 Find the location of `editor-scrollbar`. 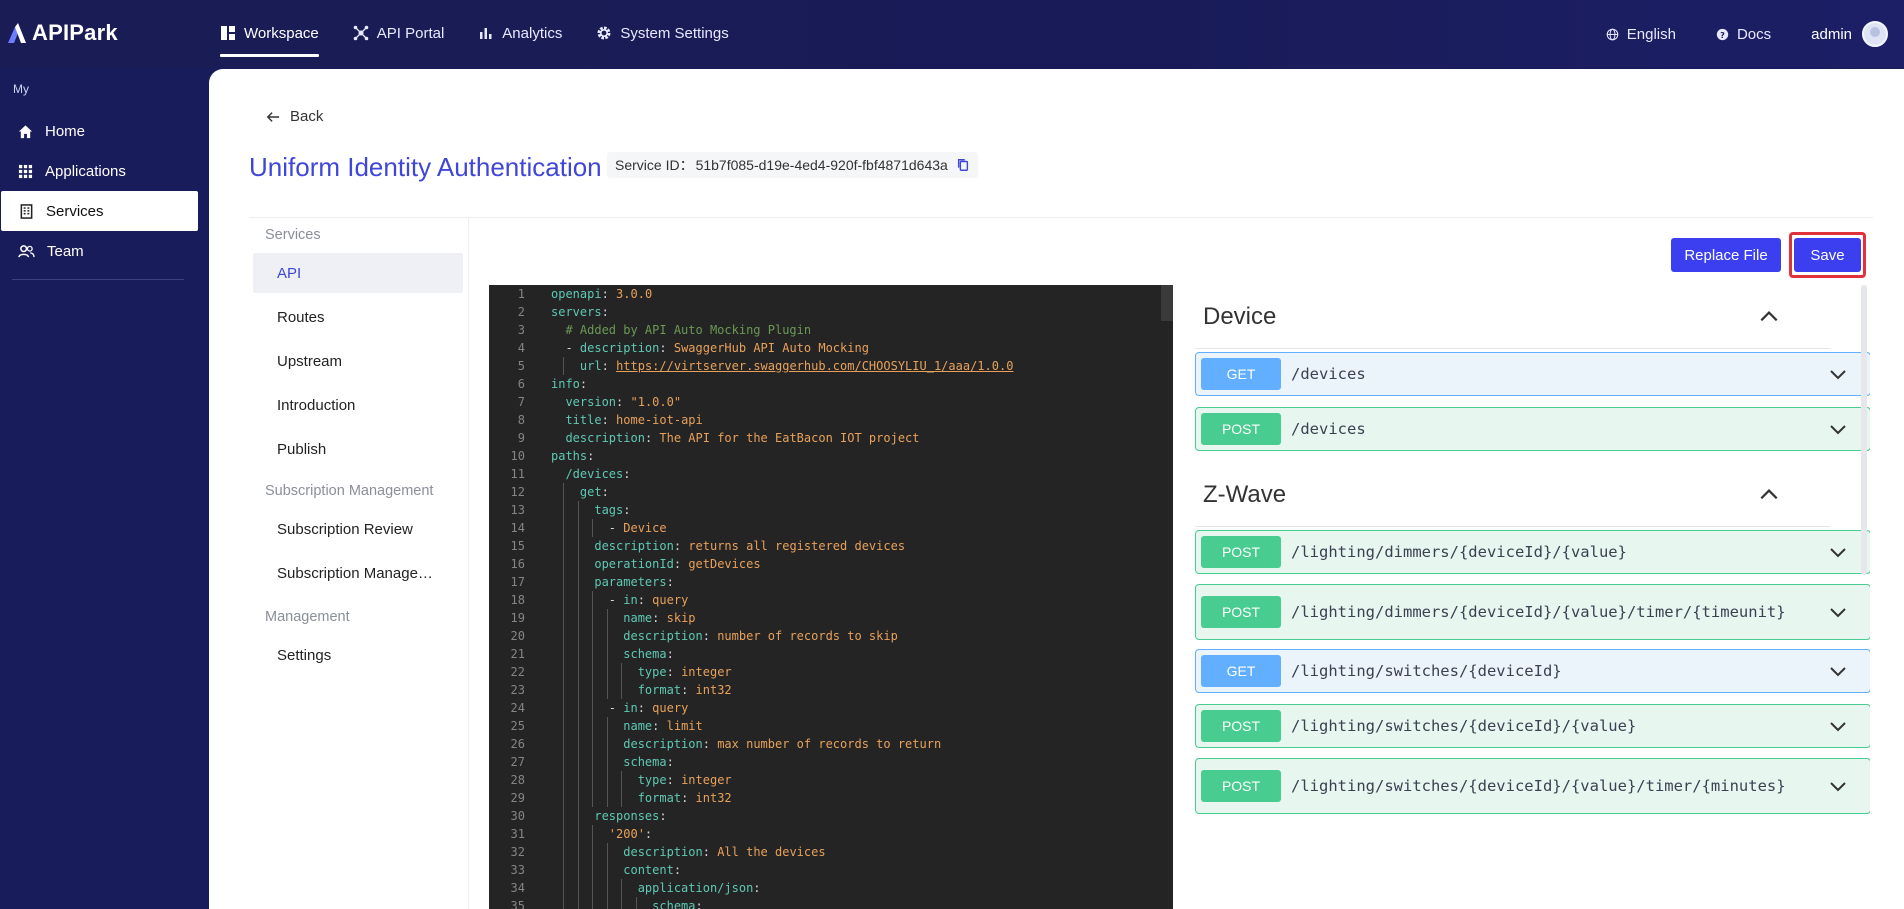

editor-scrollbar is located at coordinates (1167, 303).